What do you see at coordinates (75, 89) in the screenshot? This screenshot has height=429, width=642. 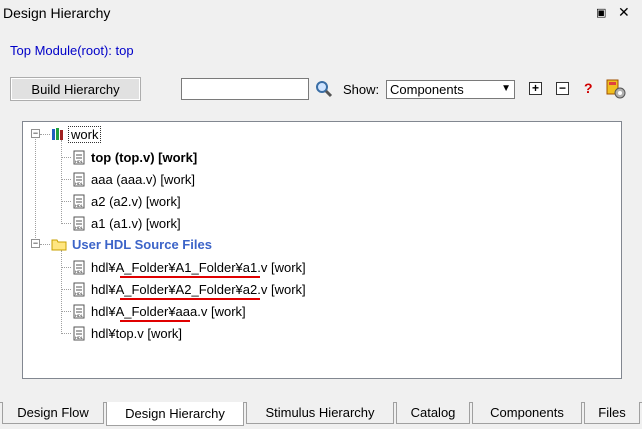 I see `build-hierarchy-button: Build Hierarchy` at bounding box center [75, 89].